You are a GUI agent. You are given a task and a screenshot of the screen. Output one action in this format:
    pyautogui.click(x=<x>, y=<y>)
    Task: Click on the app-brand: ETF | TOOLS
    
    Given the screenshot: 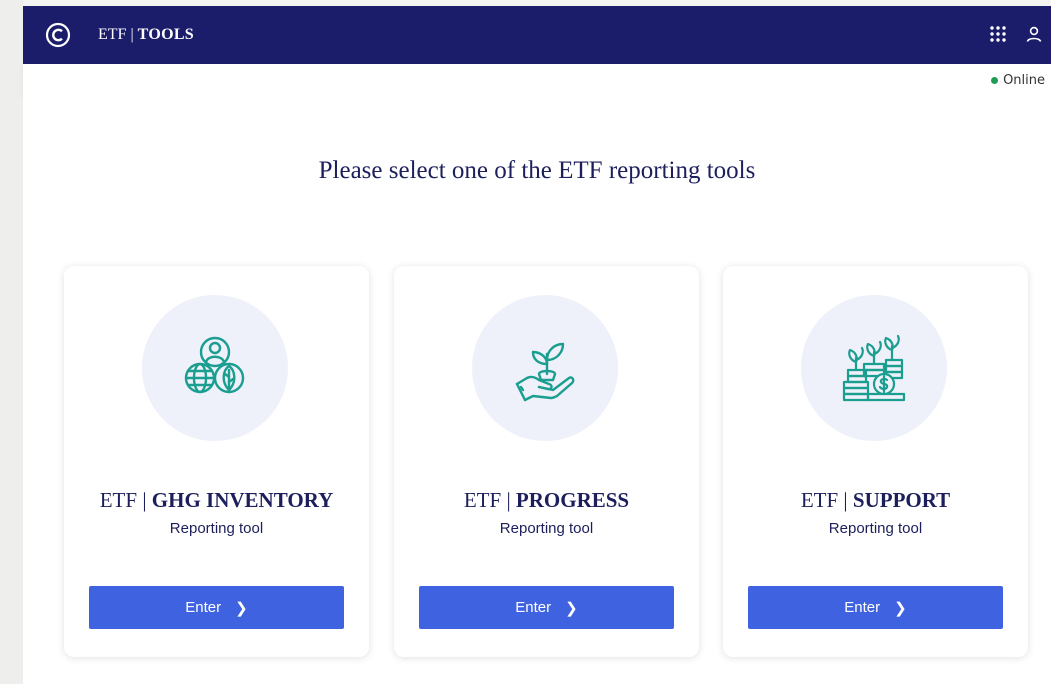 What is the action you would take?
    pyautogui.click(x=146, y=35)
    